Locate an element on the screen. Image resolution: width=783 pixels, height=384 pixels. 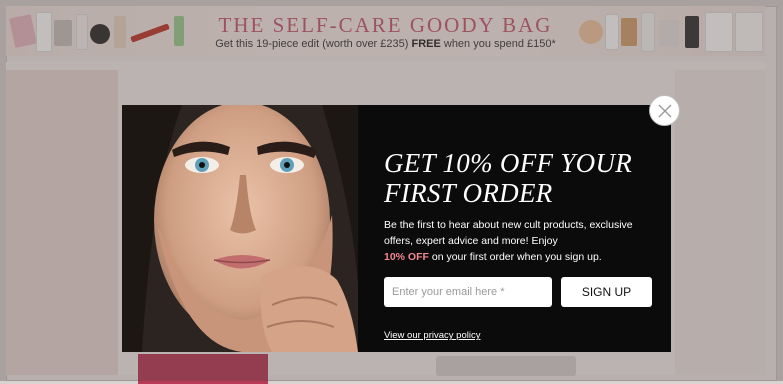
modal-heading: GET 10% OFF YOUR FIRST ORDER is located at coordinates (524, 178).